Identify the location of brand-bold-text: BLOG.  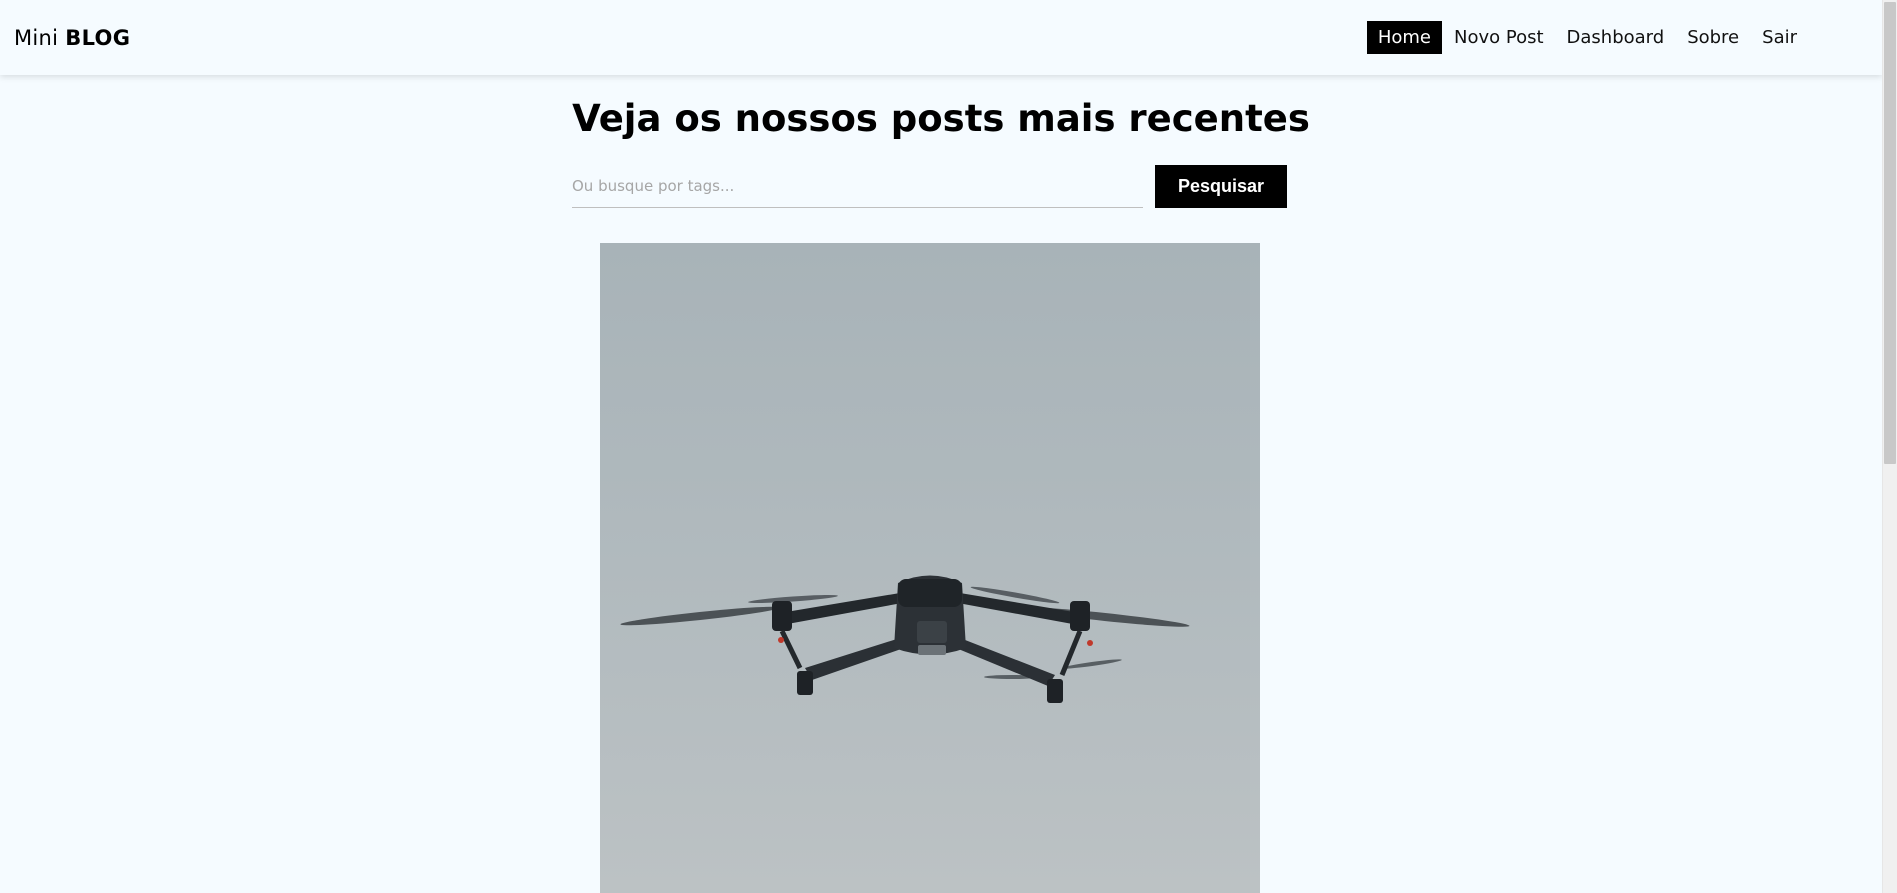
(98, 37).